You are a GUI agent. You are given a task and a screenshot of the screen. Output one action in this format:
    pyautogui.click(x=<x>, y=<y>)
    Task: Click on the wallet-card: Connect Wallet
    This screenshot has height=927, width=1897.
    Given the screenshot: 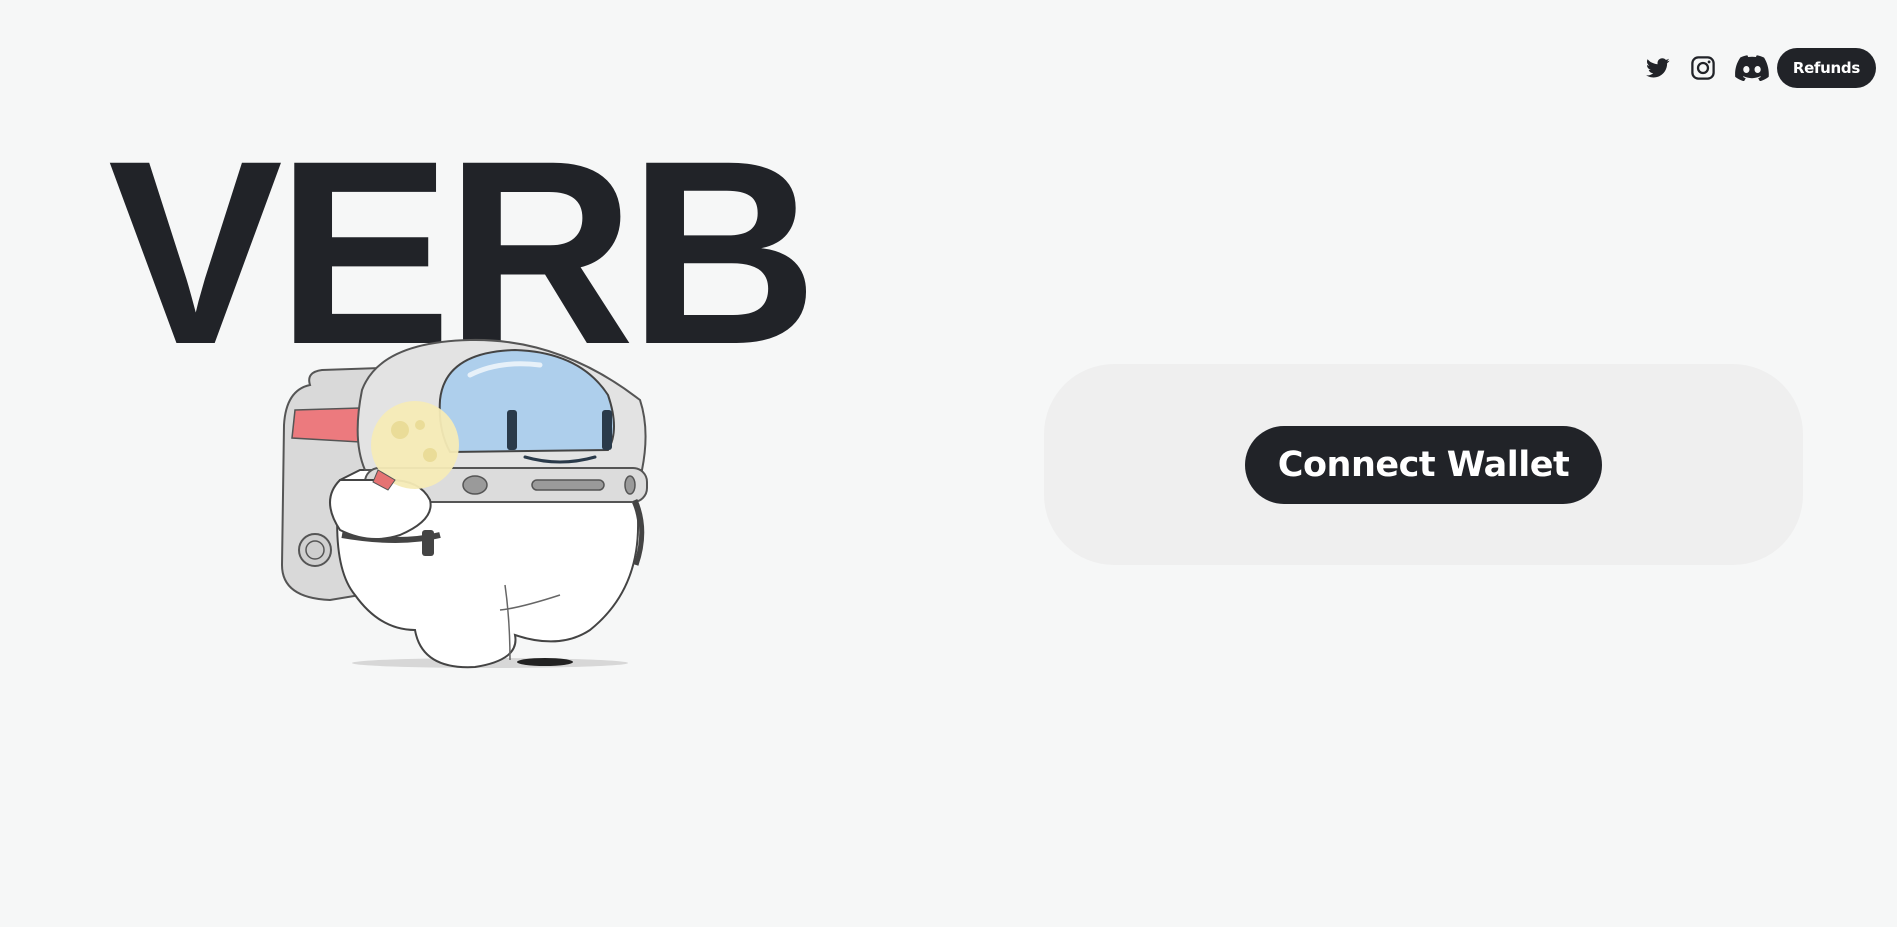 What is the action you would take?
    pyautogui.click(x=1423, y=464)
    